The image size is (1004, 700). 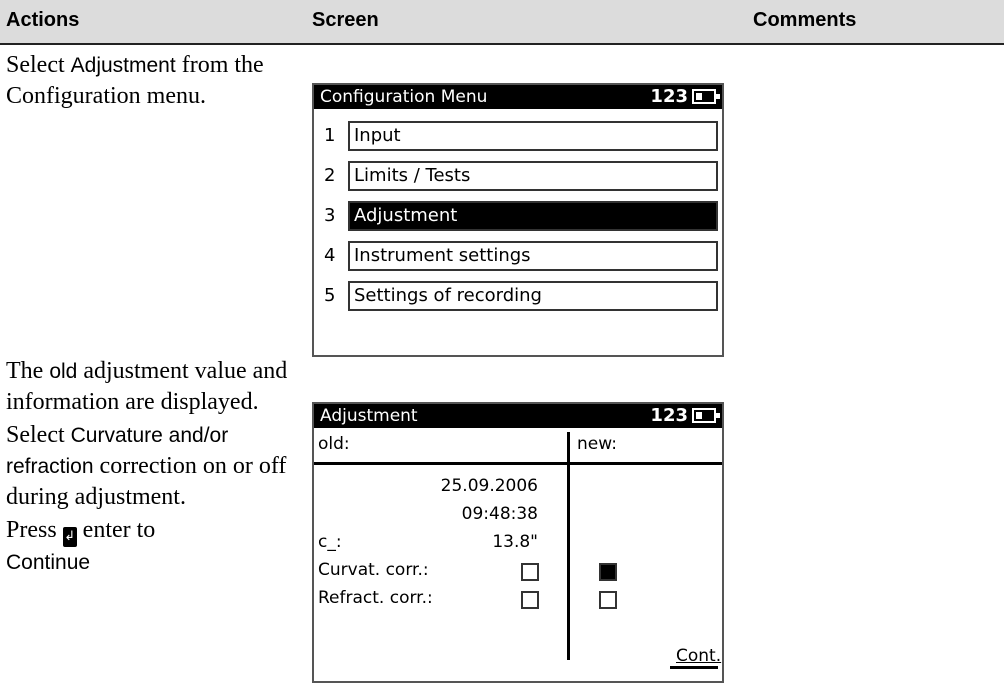 I want to click on menu-item-number: 1, so click(x=330, y=135).